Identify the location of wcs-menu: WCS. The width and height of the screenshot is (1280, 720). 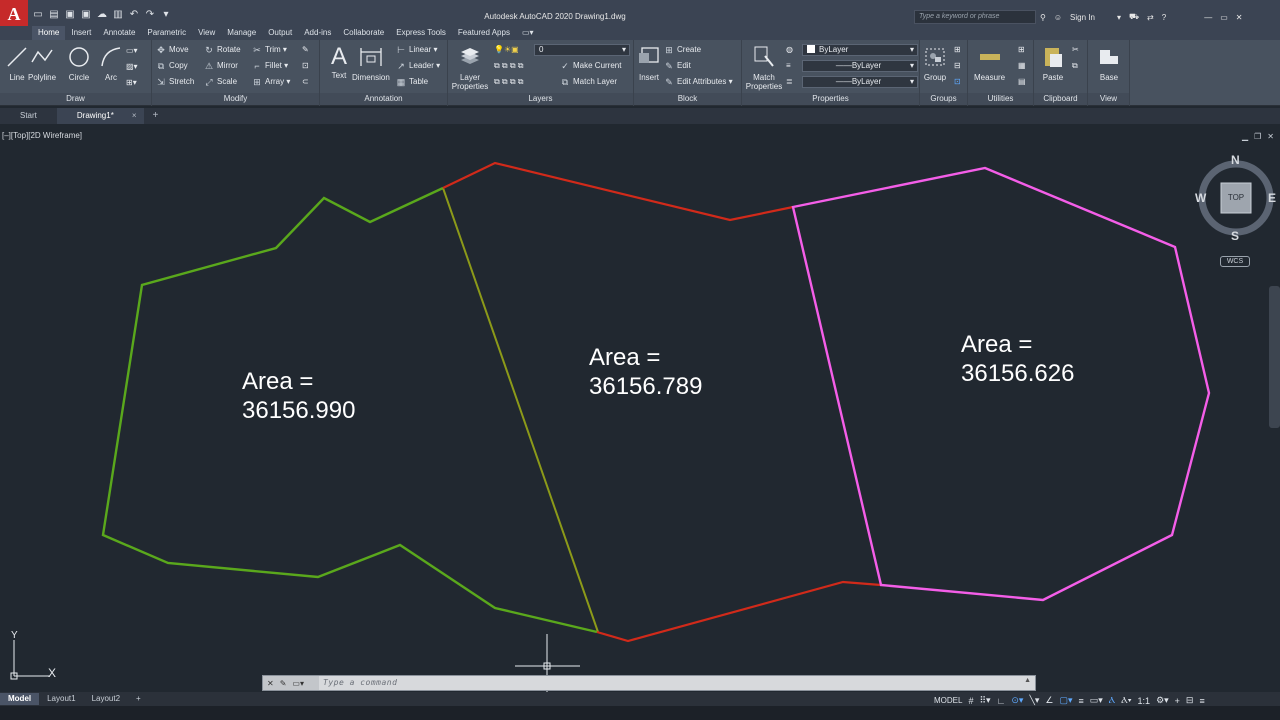
(1235, 261).